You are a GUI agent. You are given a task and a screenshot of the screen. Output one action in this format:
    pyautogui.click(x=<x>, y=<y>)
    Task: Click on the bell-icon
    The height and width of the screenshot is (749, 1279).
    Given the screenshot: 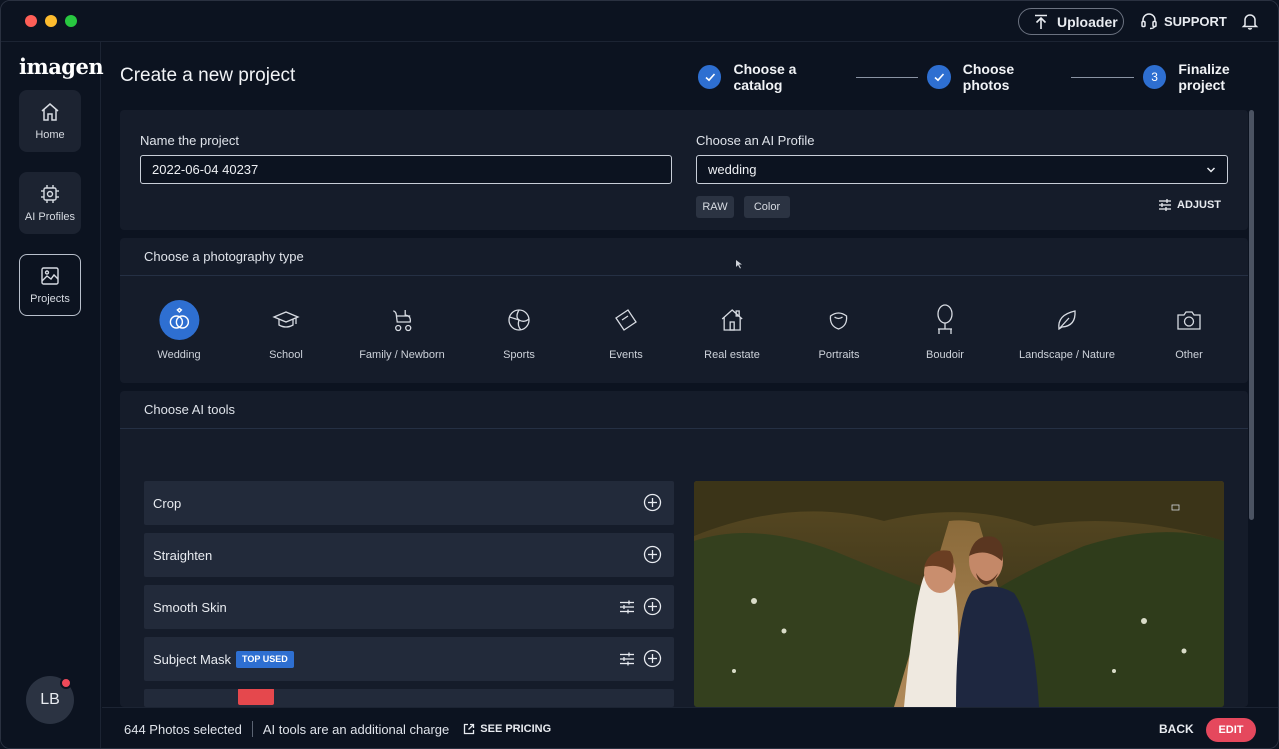 What is the action you would take?
    pyautogui.click(x=1250, y=21)
    